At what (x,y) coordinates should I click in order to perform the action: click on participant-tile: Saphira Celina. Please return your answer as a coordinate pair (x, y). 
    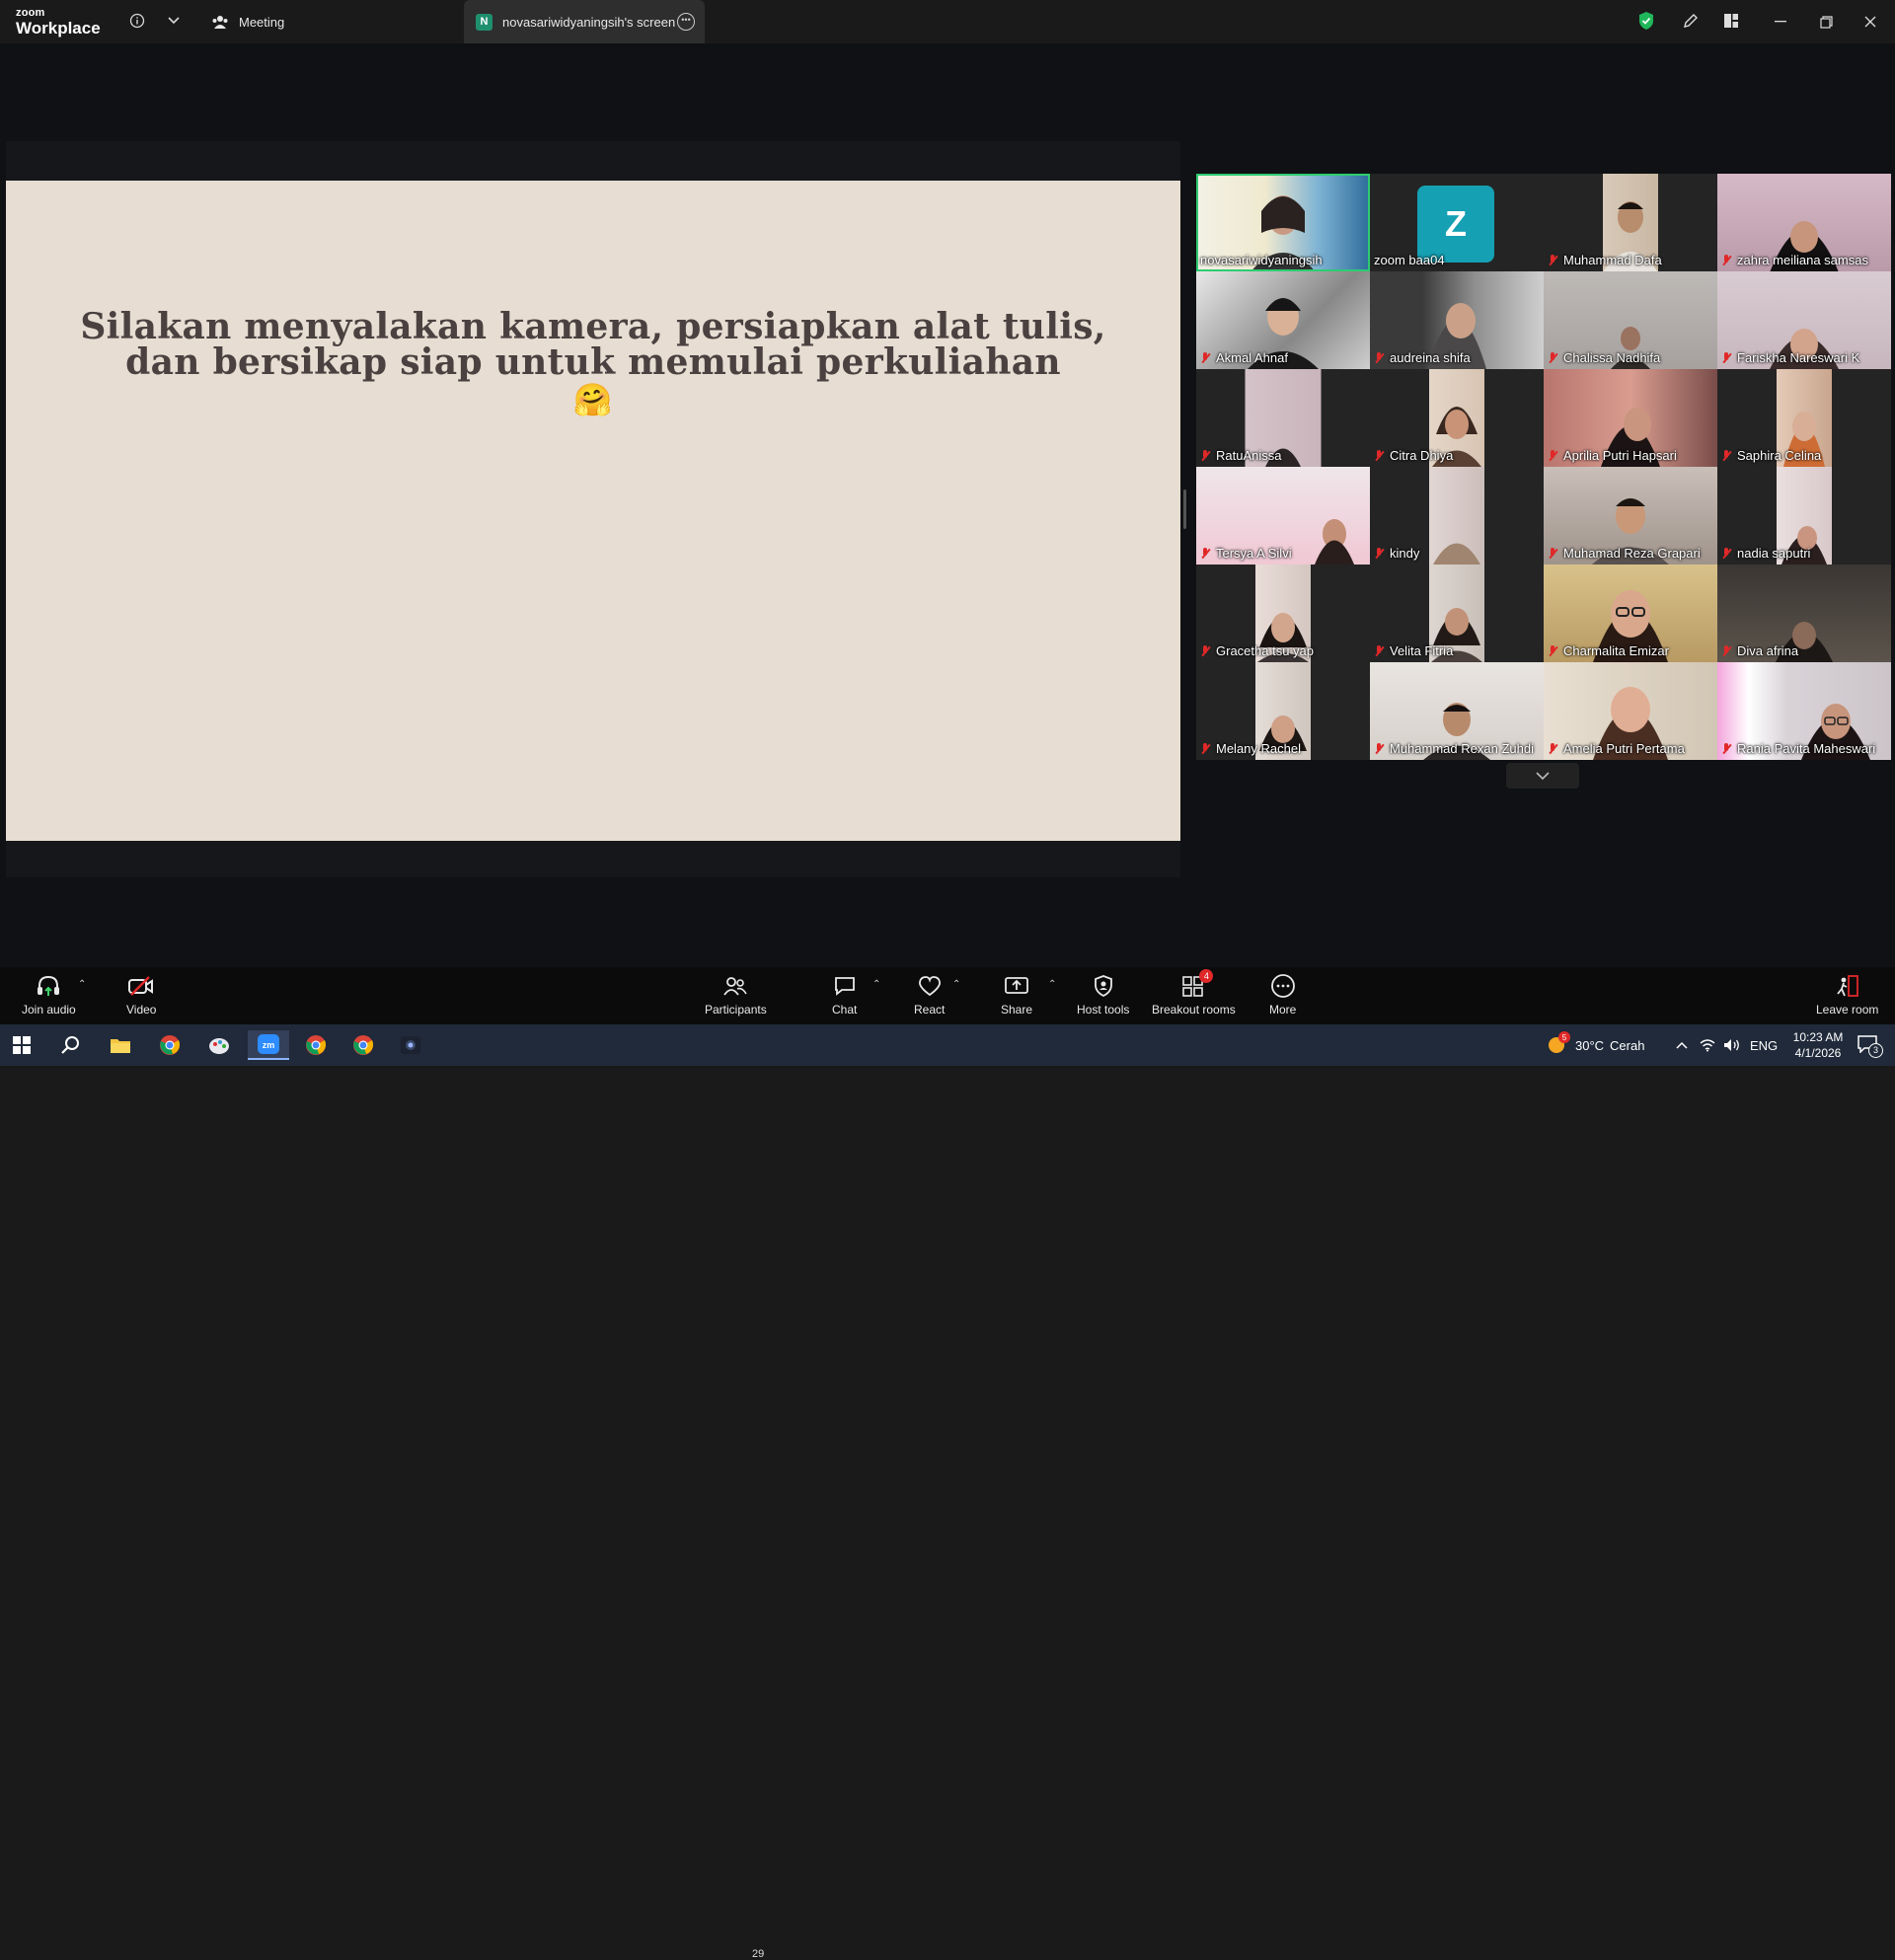
    Looking at the image, I should click on (1804, 418).